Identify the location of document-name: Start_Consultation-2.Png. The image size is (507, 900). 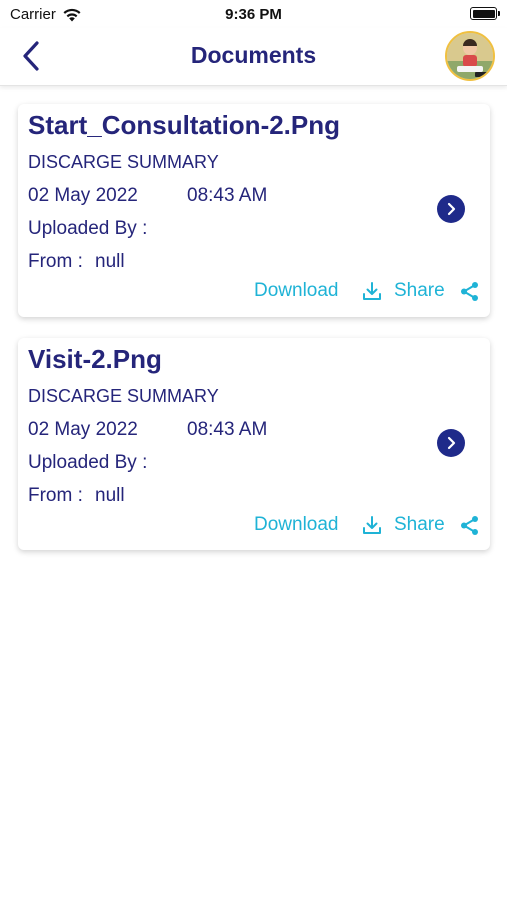
(184, 125).